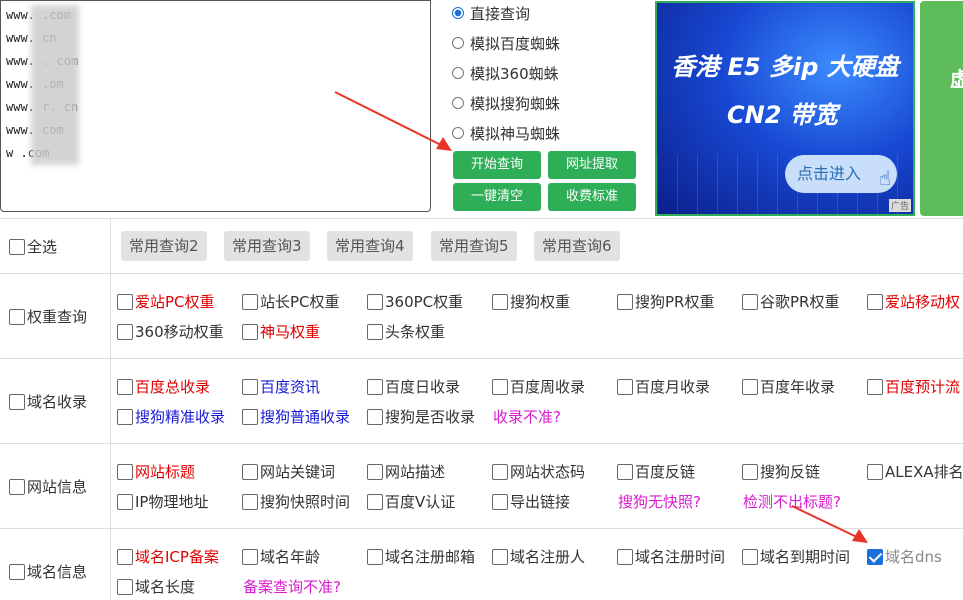 This screenshot has width=963, height=600. What do you see at coordinates (796, 556) in the screenshot?
I see `option-checkbox: 域名到期时间` at bounding box center [796, 556].